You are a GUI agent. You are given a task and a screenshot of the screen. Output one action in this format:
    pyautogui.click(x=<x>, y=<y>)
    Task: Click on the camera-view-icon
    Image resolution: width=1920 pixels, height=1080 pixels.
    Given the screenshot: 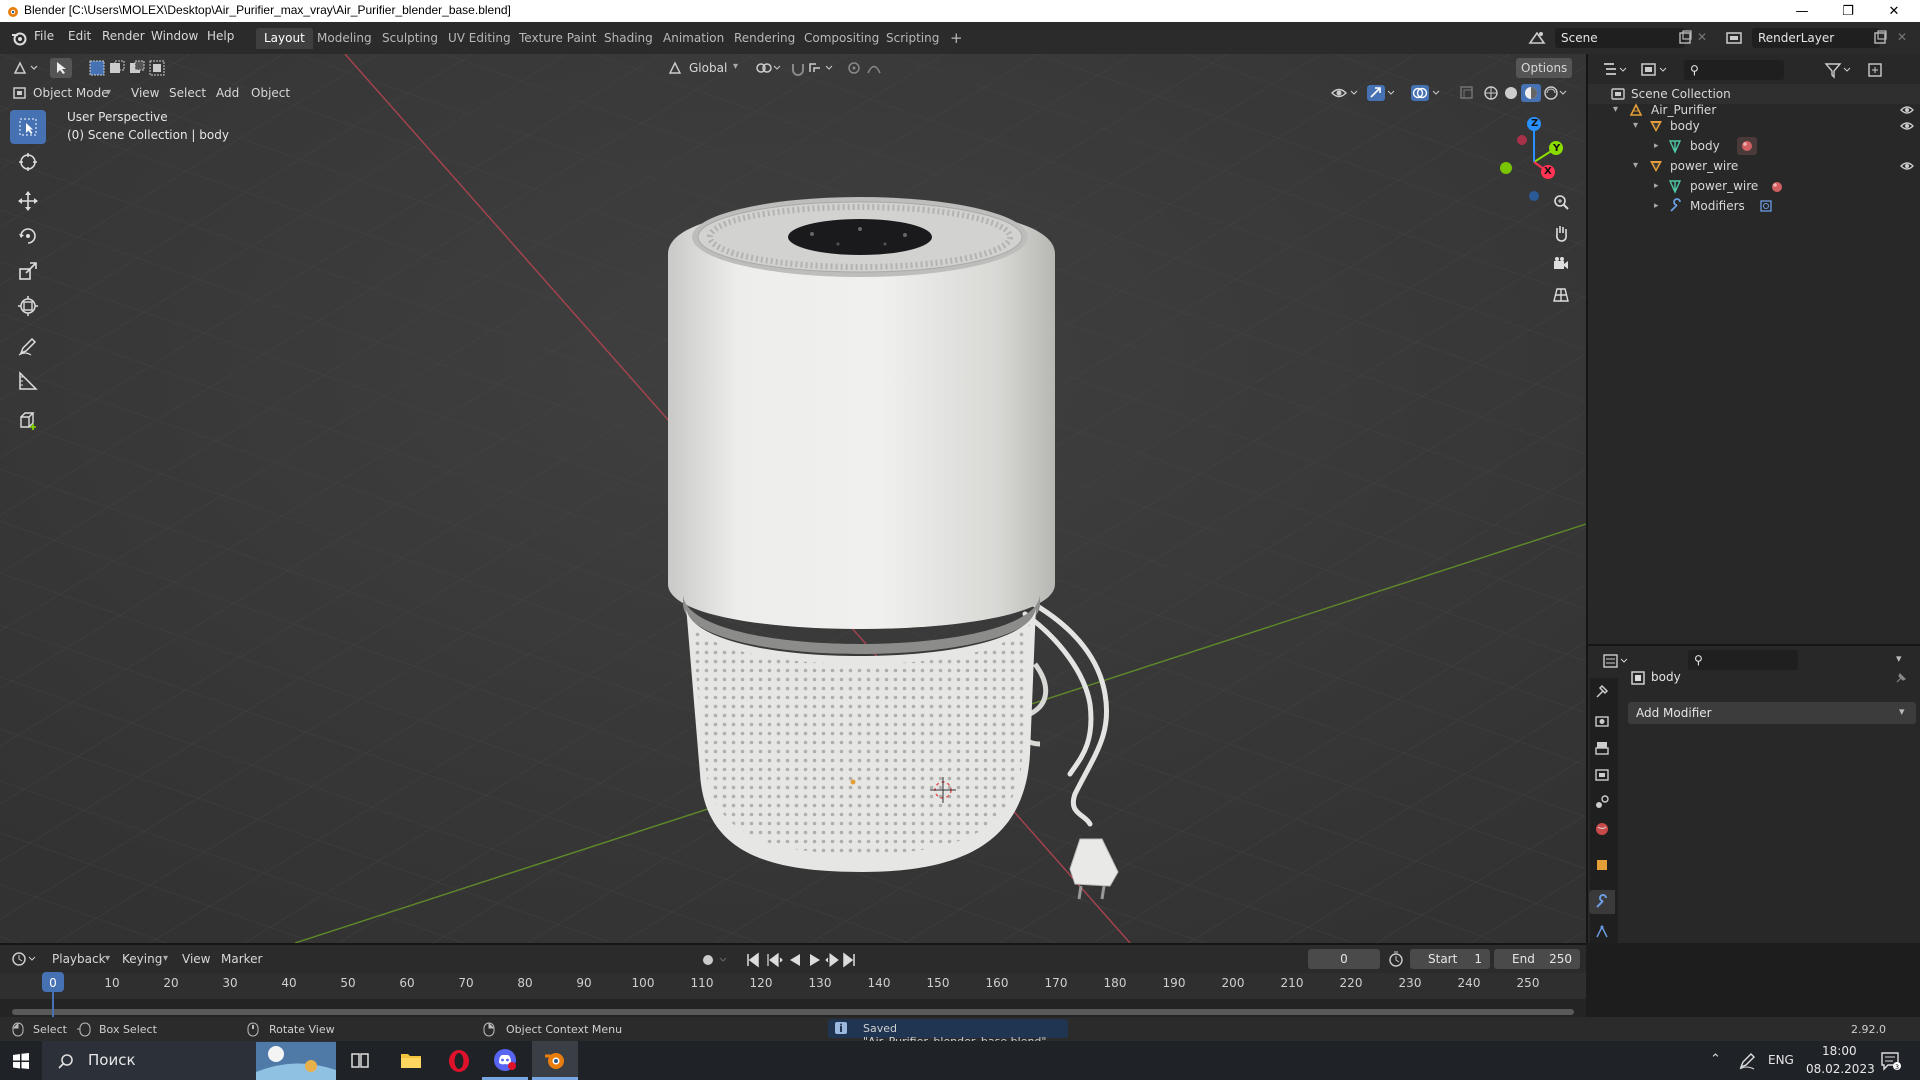 What is the action you would take?
    pyautogui.click(x=1561, y=264)
    